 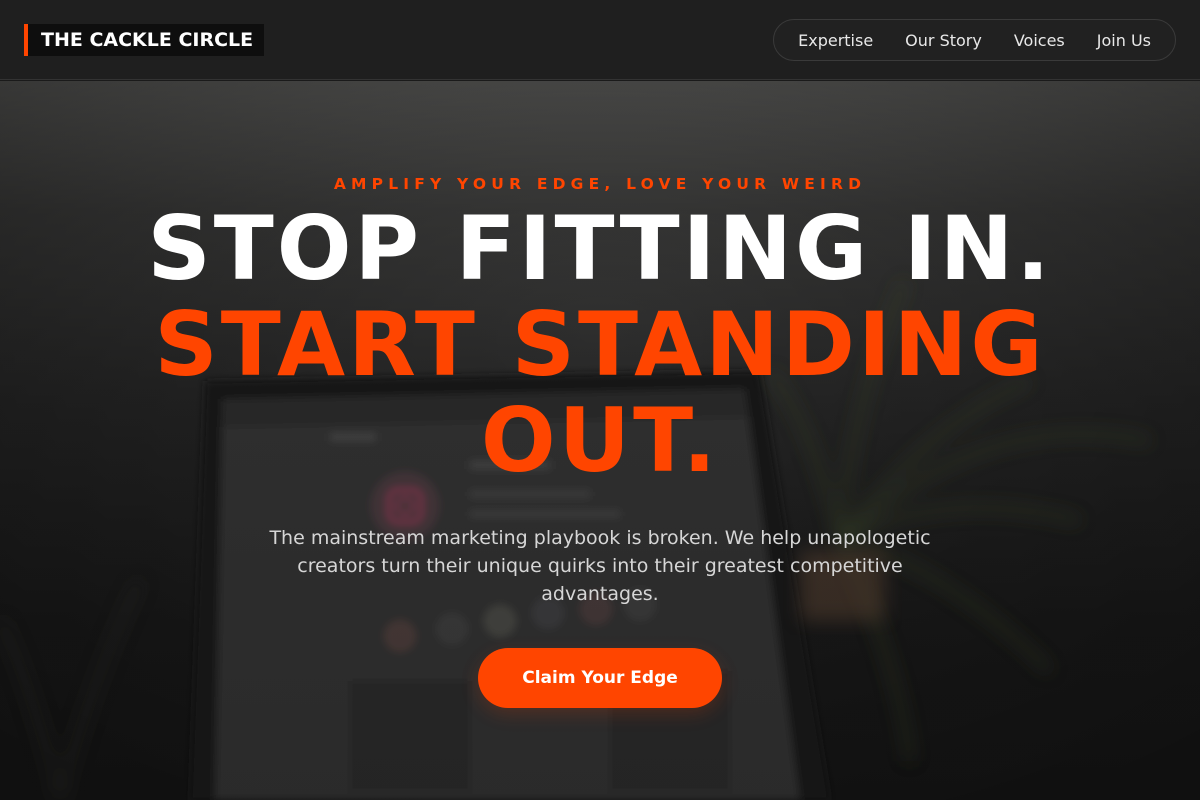 I want to click on hero-eyebrow: AMPLIFY YOUR EDGE, LOVE YOUR WEIRD, so click(x=600, y=184).